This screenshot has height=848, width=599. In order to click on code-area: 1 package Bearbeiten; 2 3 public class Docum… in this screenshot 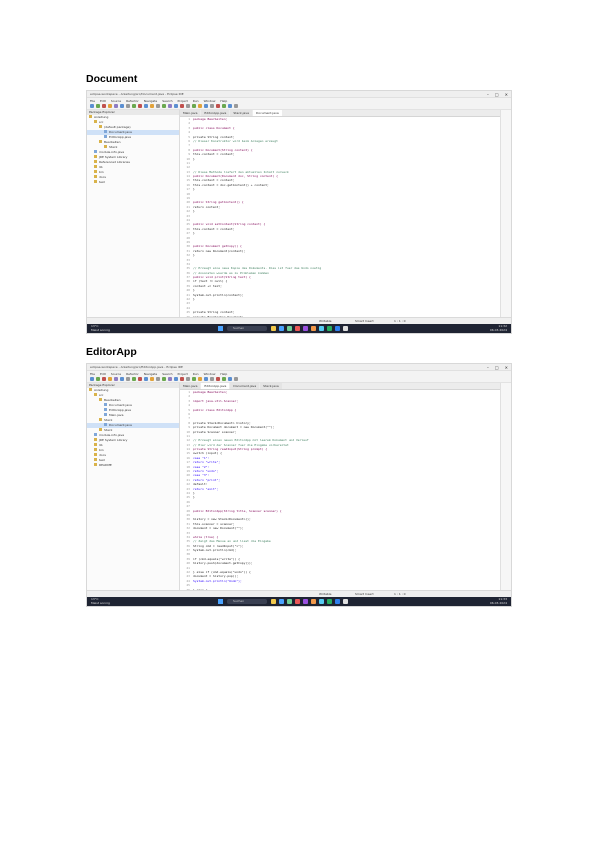, I will do `click(340, 217)`.